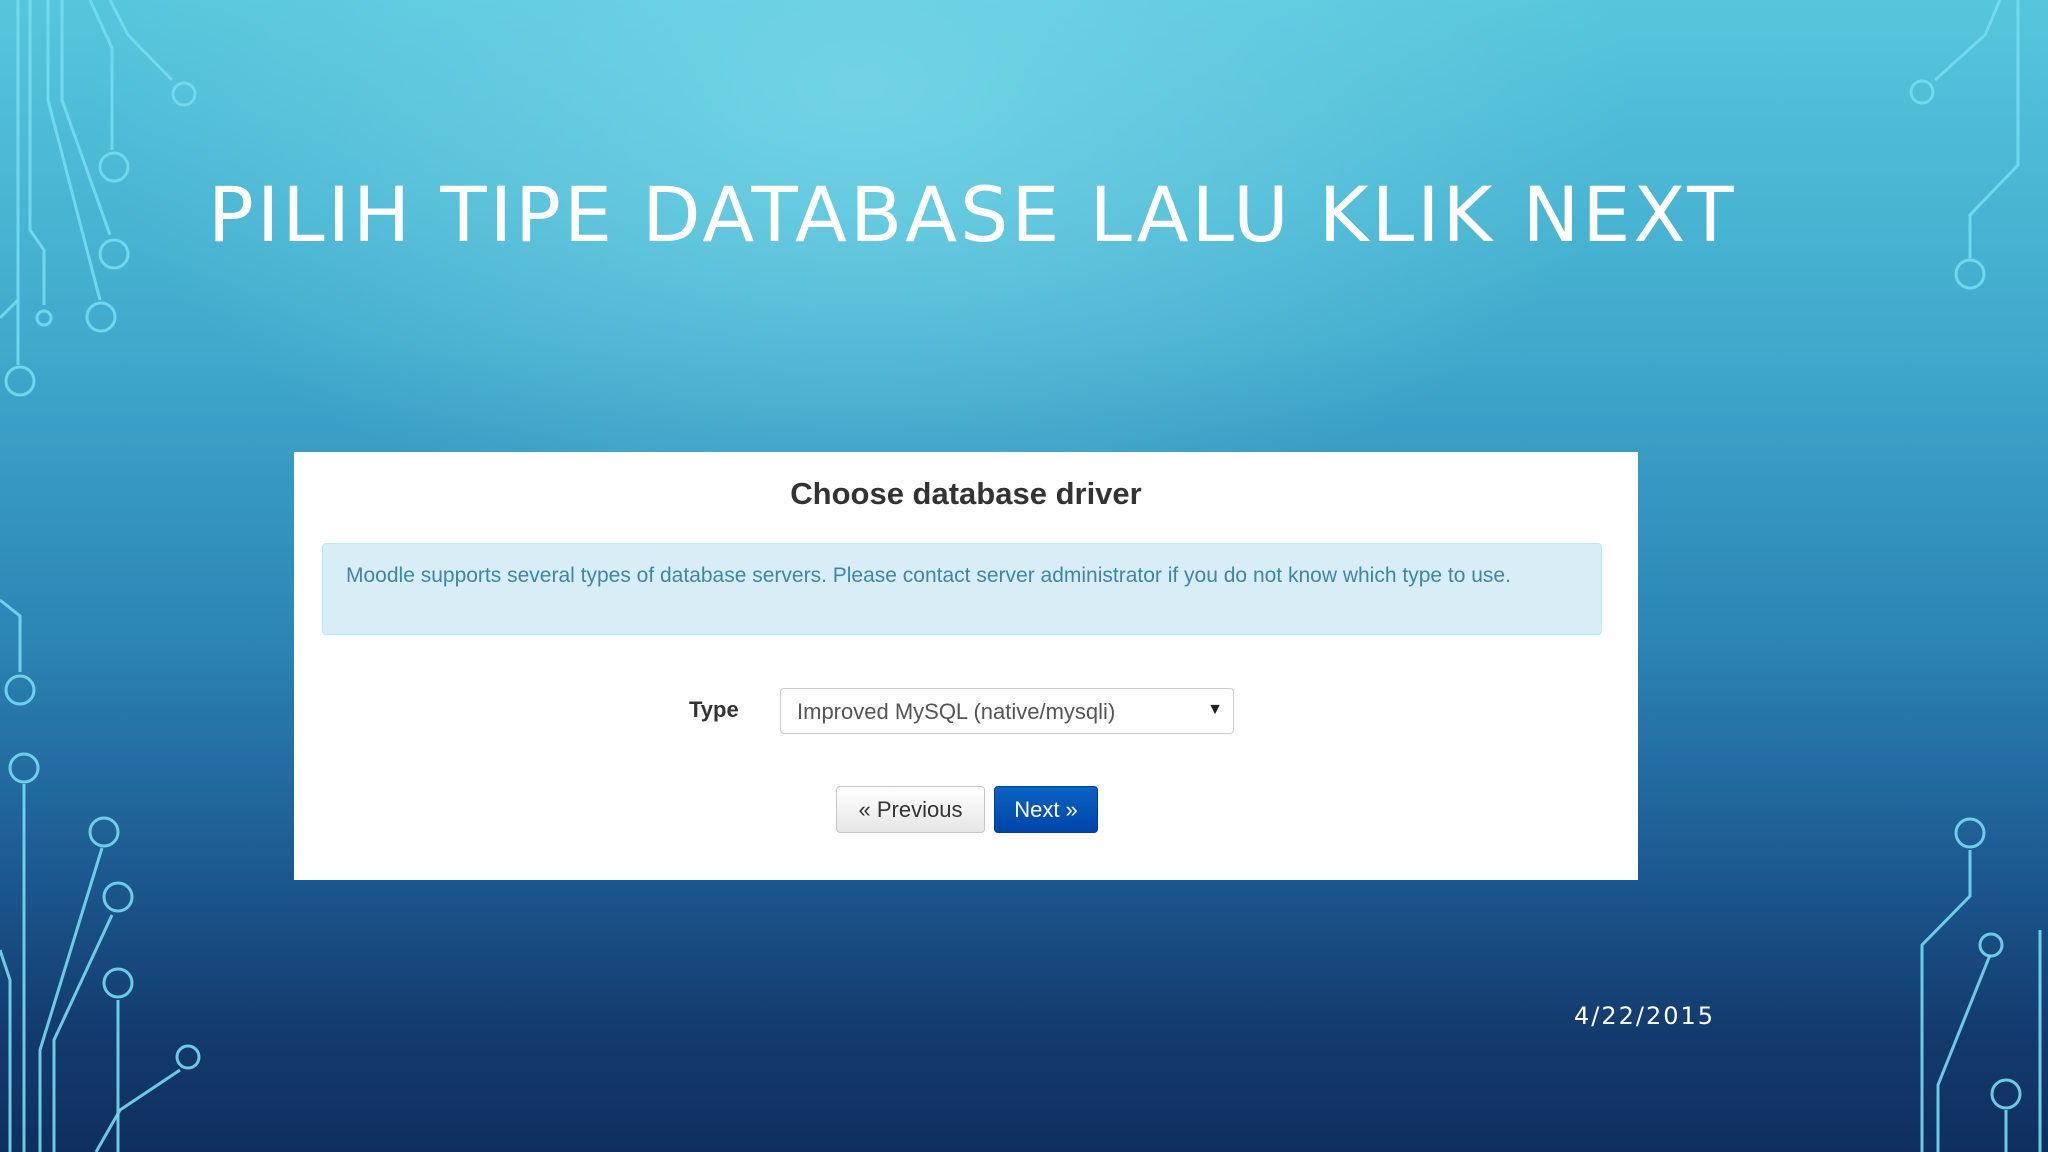 This screenshot has width=2048, height=1152. I want to click on slide-title: PILIH TIPE DATABASE LALU KLIK NEXT, so click(972, 214).